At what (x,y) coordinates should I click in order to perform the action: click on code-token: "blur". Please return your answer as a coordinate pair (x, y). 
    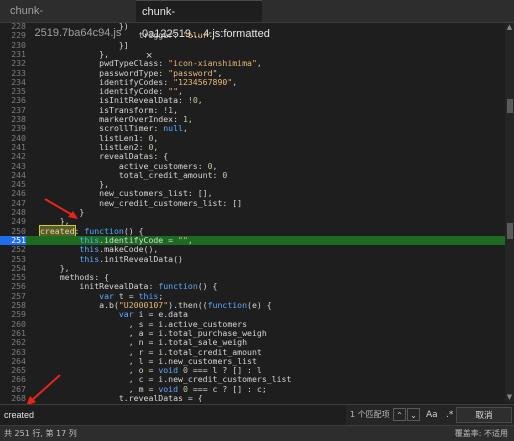
    Looking at the image, I should click on (197, 35).